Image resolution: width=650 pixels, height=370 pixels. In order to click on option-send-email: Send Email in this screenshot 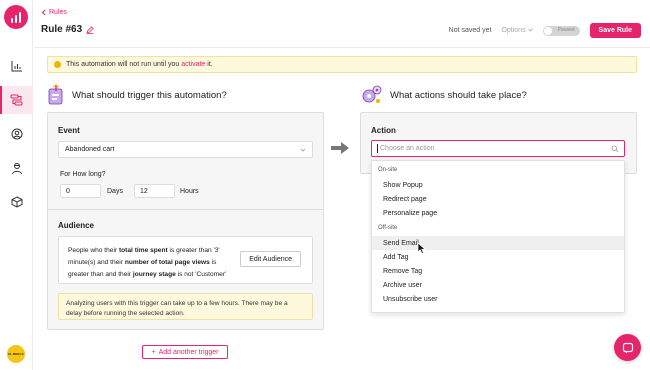, I will do `click(498, 243)`.